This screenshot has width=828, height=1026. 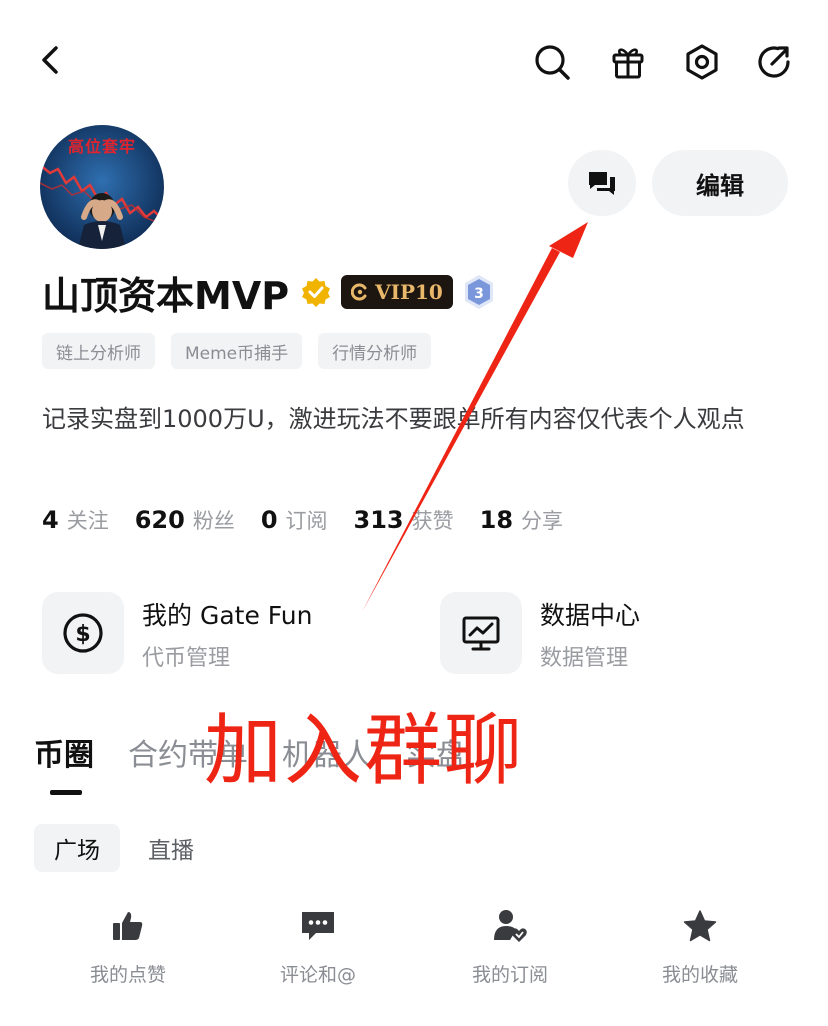 I want to click on comments-mentions-label: 评论和@, so click(x=317, y=975).